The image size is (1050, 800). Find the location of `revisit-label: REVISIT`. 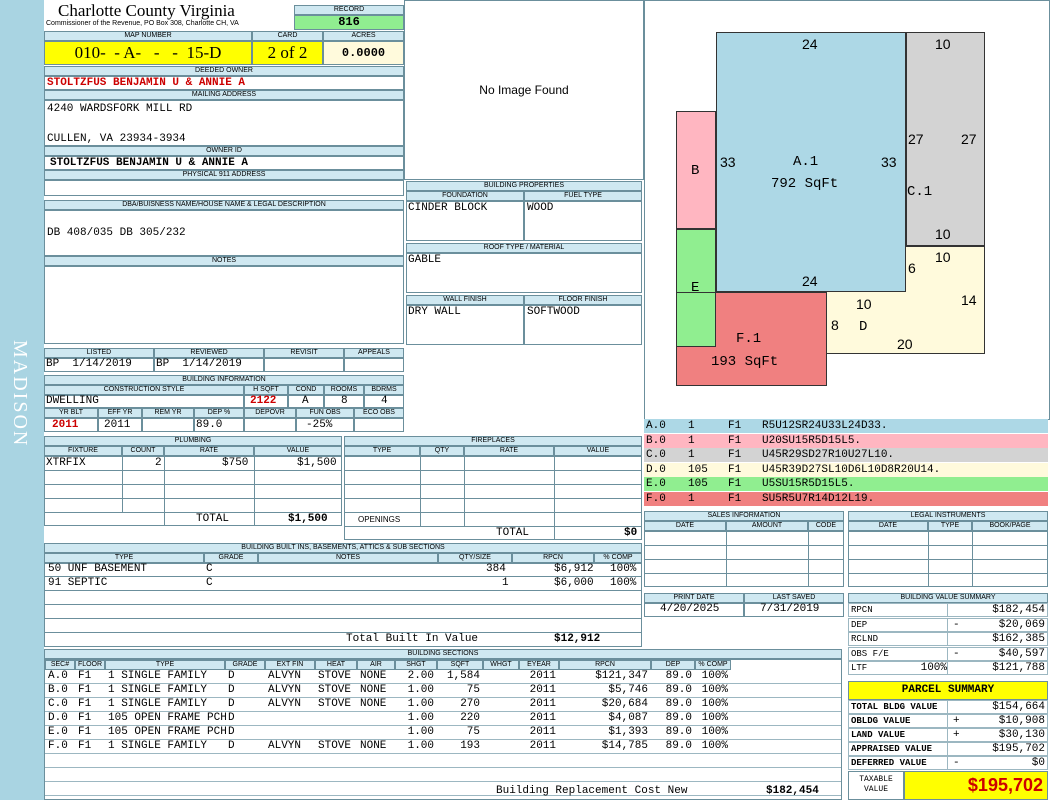

revisit-label: REVISIT is located at coordinates (304, 353).